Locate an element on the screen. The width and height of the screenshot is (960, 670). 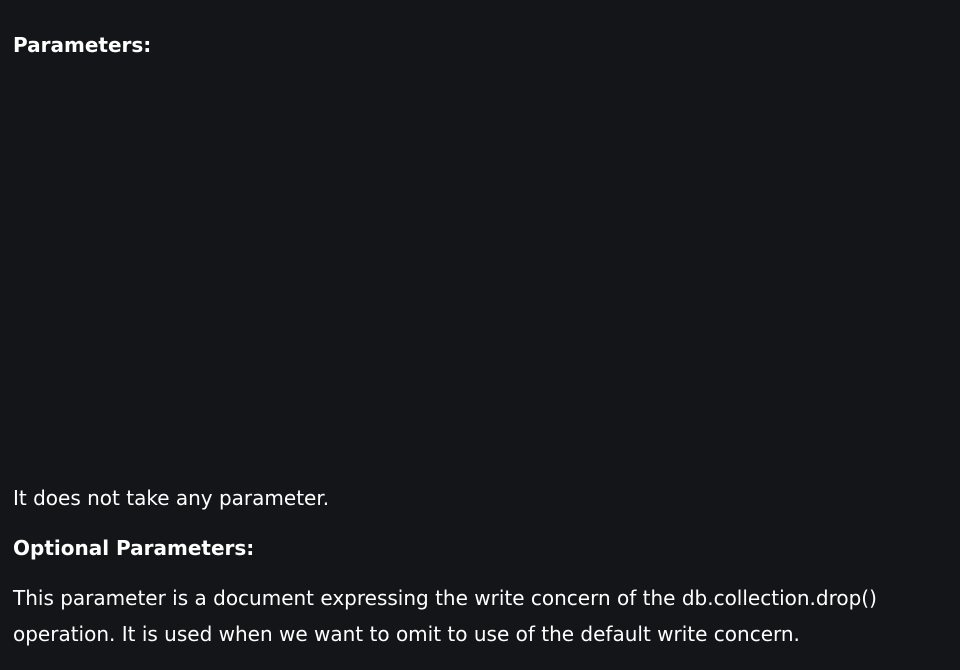
optional-parameters-heading: Optional Parameters: is located at coordinates (134, 548).